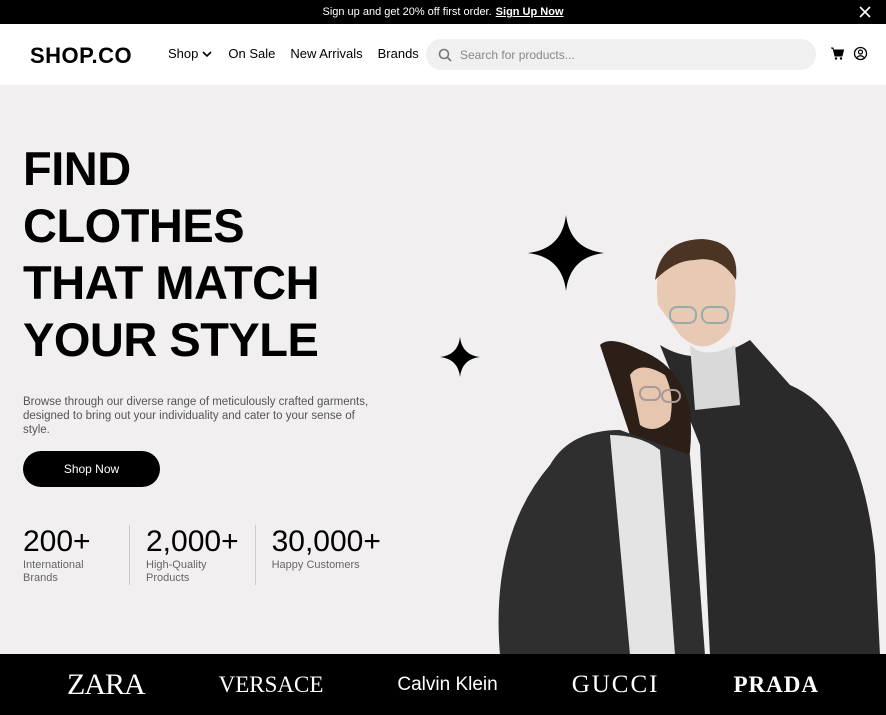 The width and height of the screenshot is (886, 715). I want to click on stat-brands: 200+ International Brands, so click(76, 555).